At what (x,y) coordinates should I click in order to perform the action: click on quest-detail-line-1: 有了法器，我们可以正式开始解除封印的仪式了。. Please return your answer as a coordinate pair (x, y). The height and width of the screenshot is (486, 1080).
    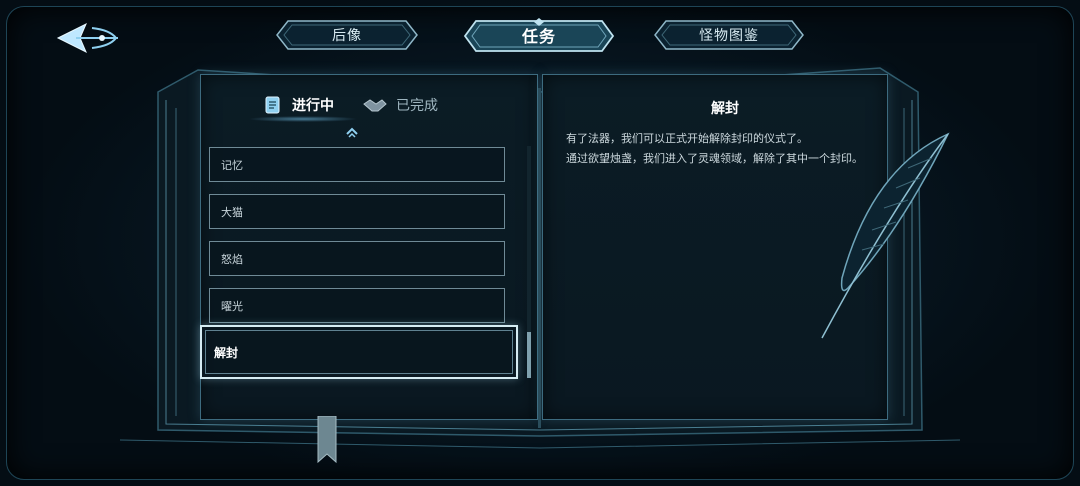
    Looking at the image, I should click on (687, 138).